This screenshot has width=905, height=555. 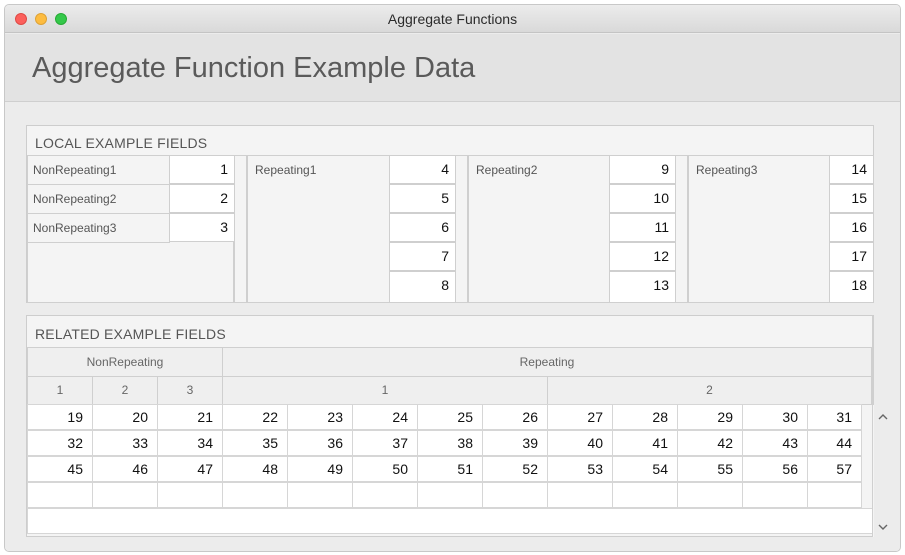 What do you see at coordinates (190, 417) in the screenshot?
I see `grid-cell: 21` at bounding box center [190, 417].